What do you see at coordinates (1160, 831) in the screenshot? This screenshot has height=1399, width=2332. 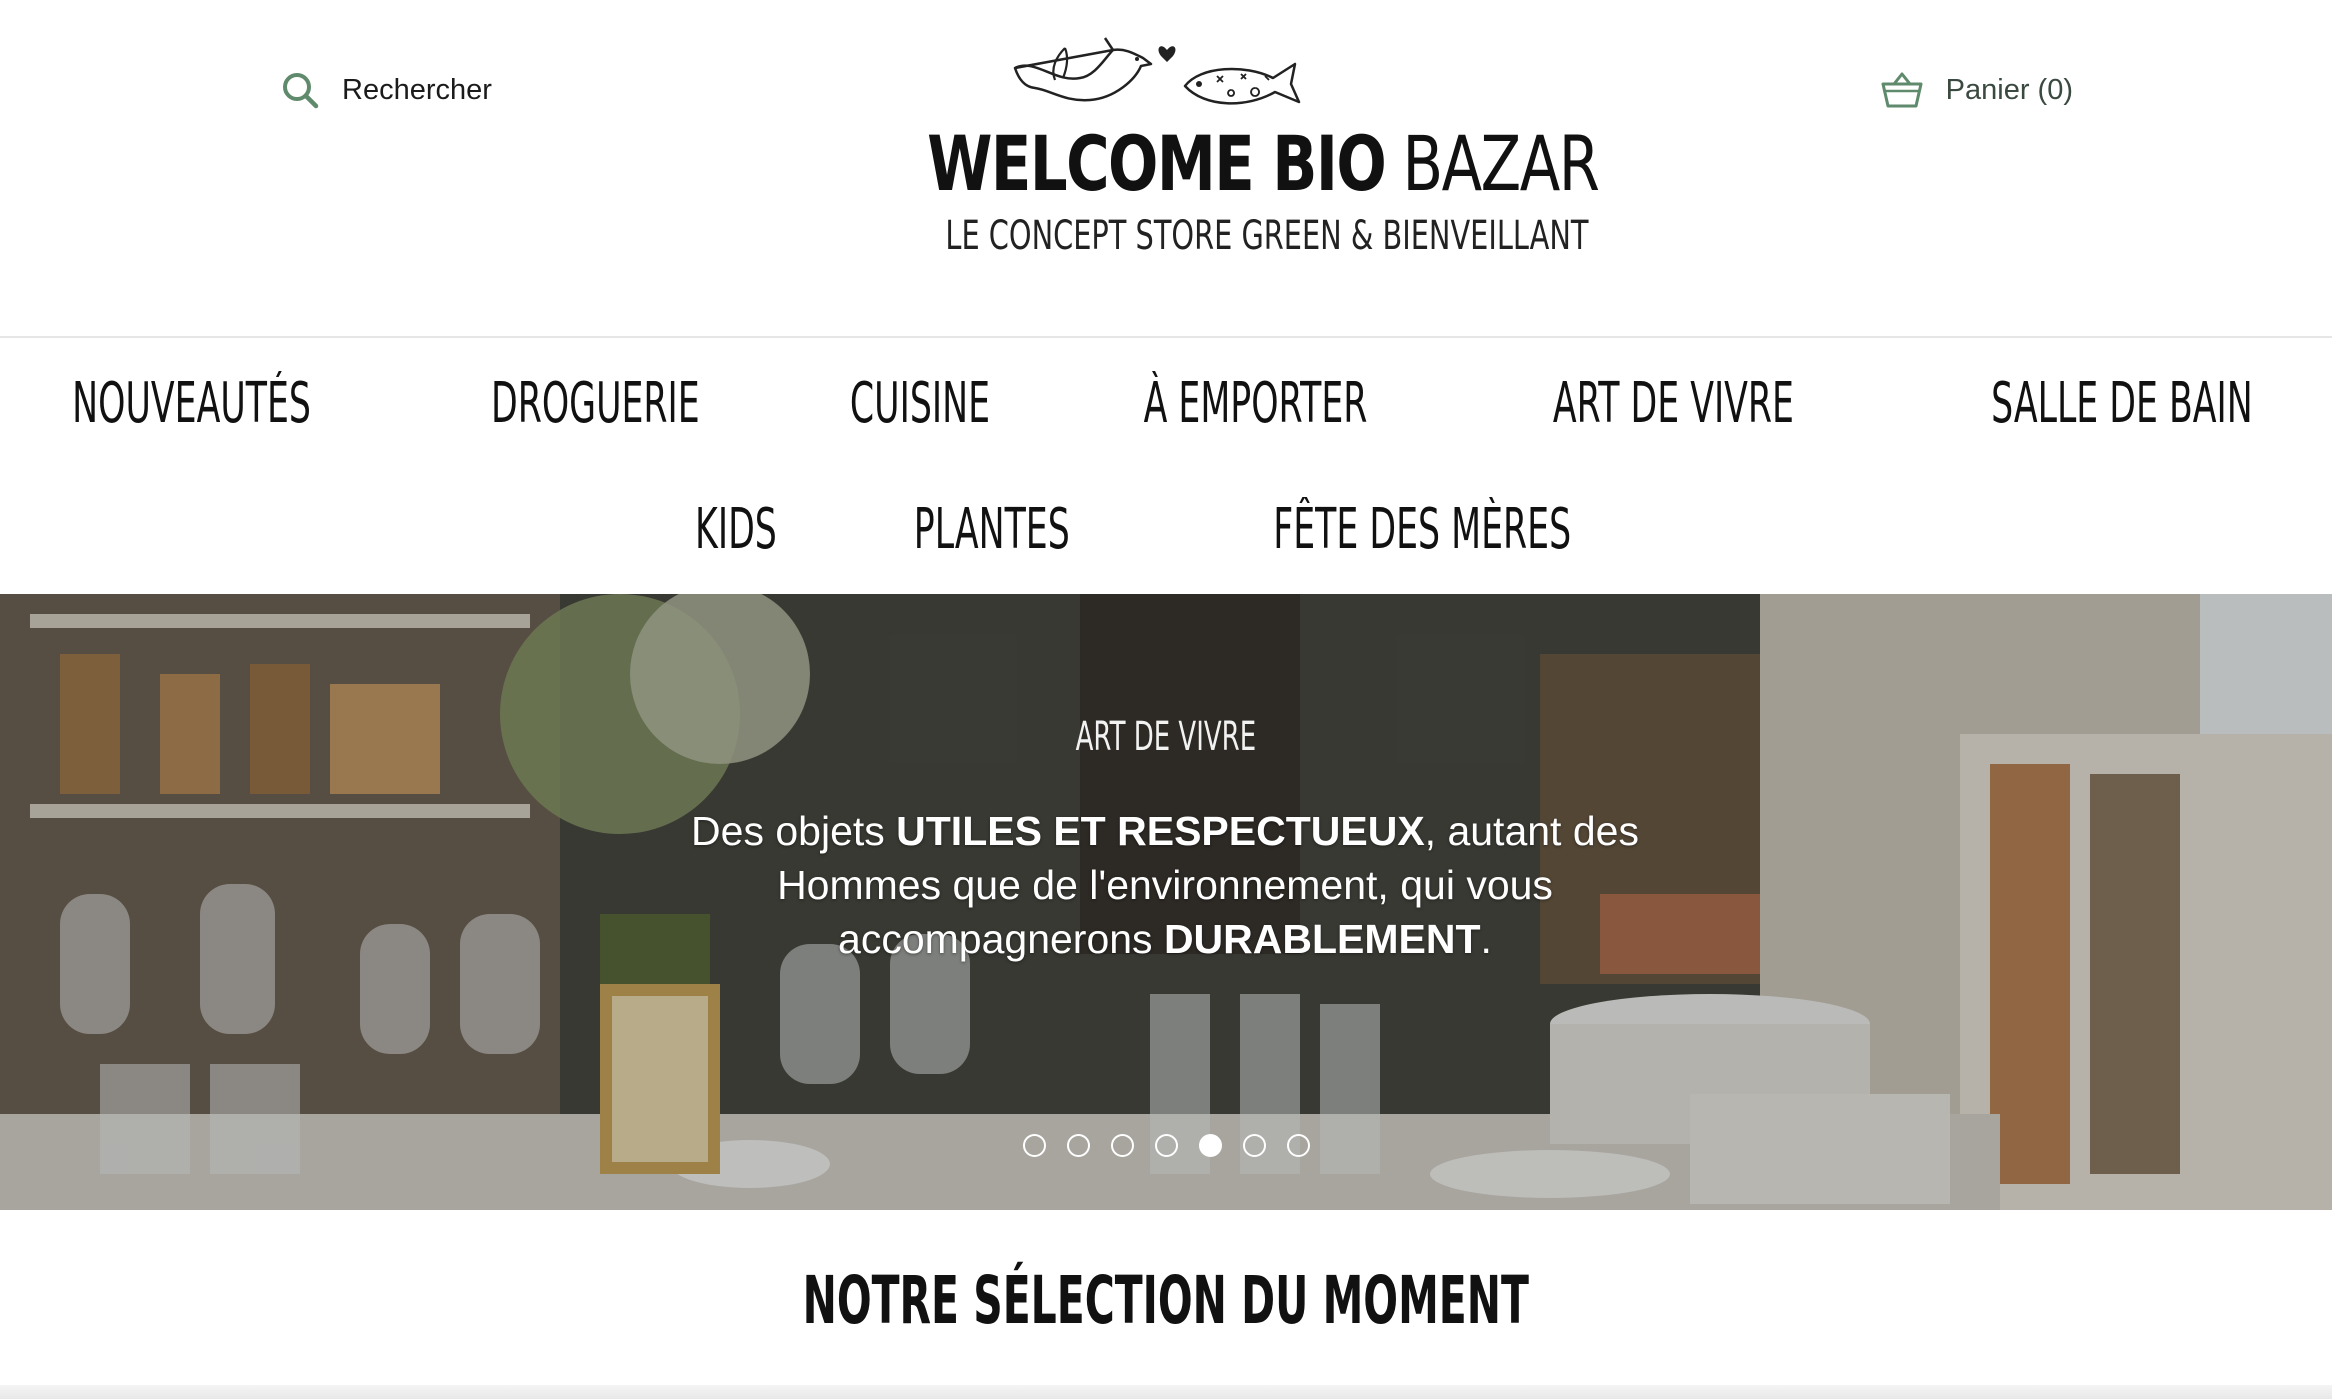 I see `hero-text-emphasis-1: UTILES ET RESPECTUEUX` at bounding box center [1160, 831].